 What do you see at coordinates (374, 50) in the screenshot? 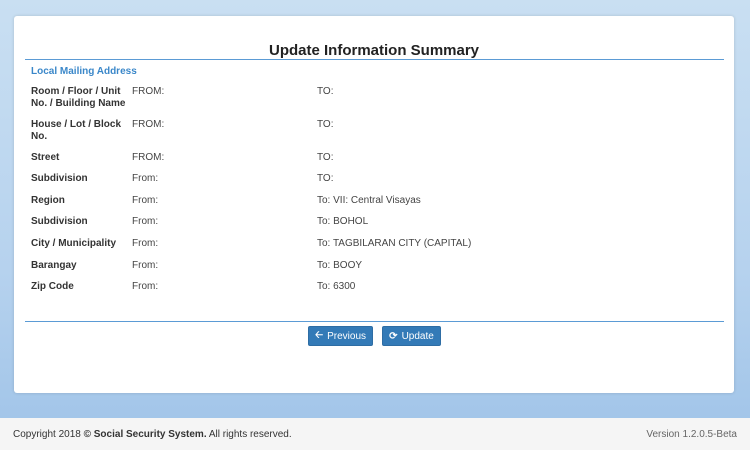
I see `page-title: Update Information Summary` at bounding box center [374, 50].